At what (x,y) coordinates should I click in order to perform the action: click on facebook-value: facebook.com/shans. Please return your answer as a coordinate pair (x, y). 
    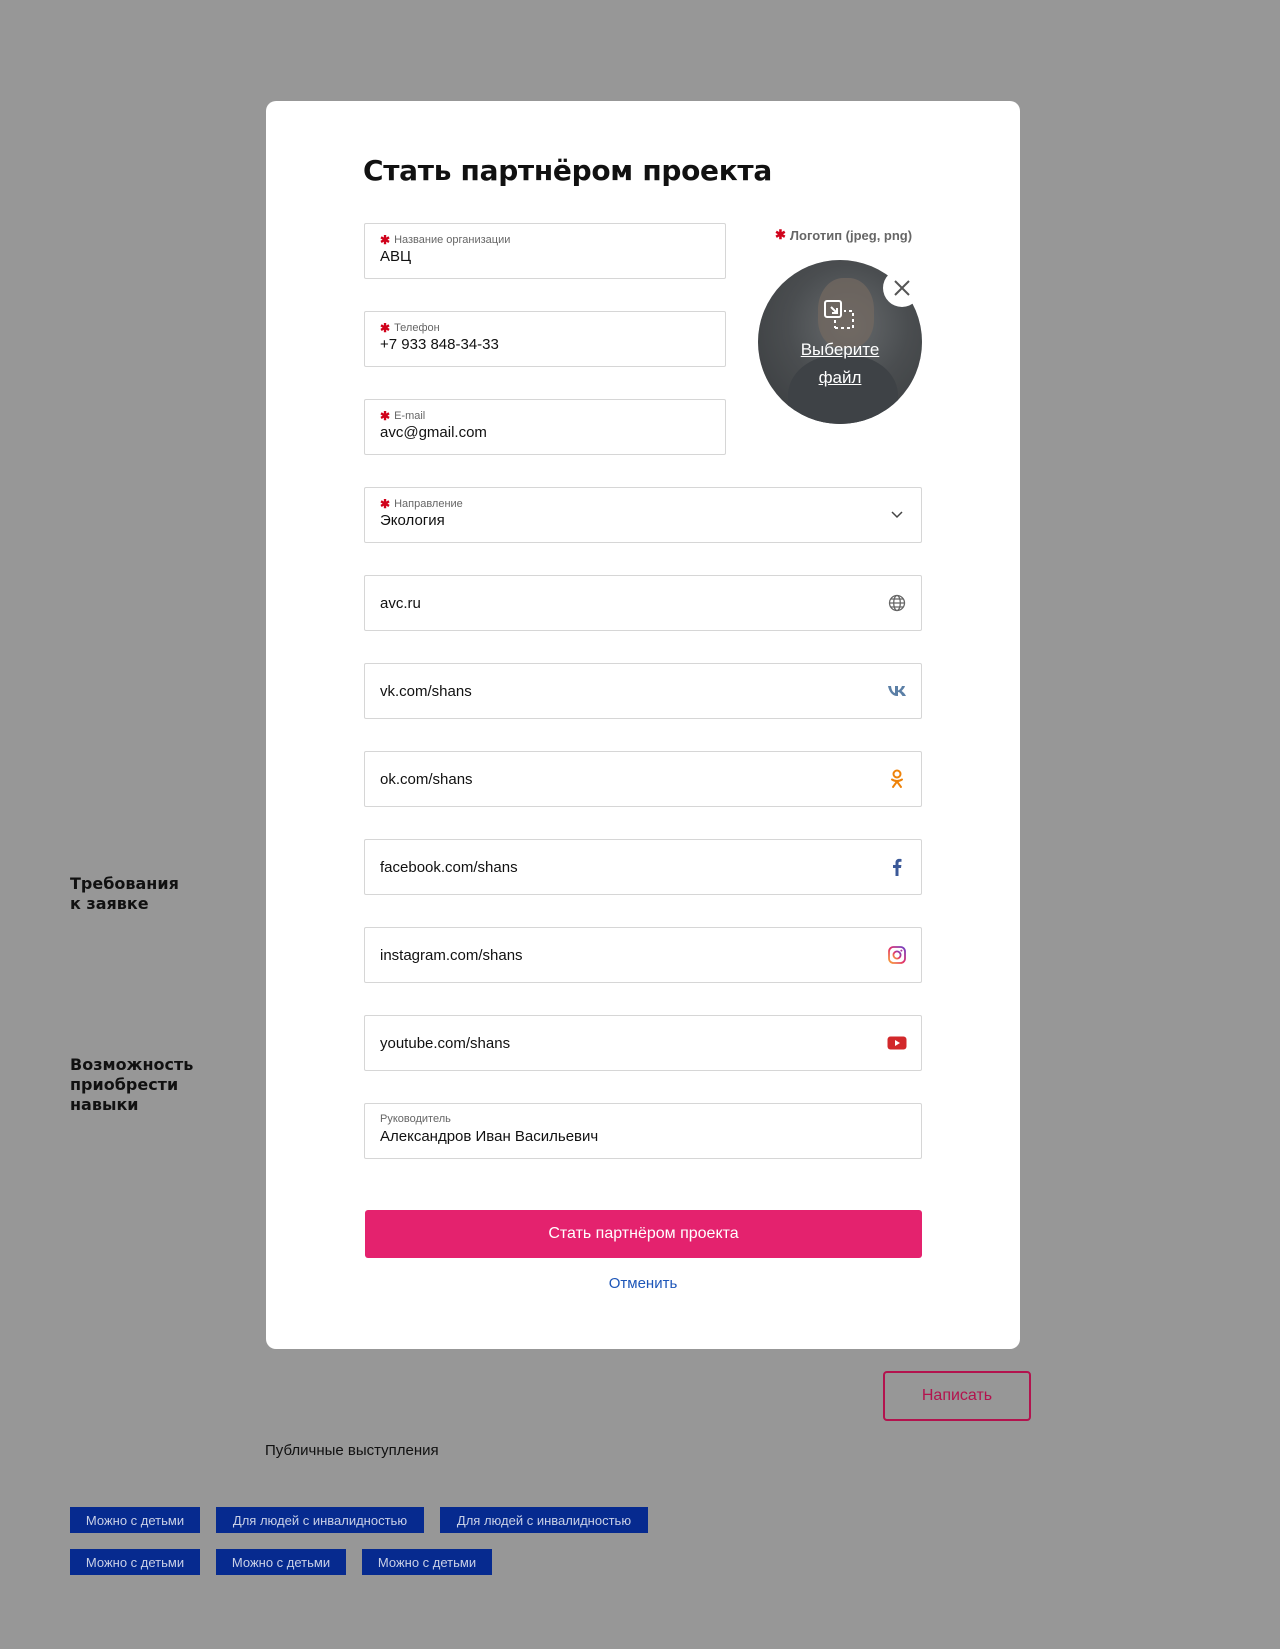
    Looking at the image, I should click on (449, 867).